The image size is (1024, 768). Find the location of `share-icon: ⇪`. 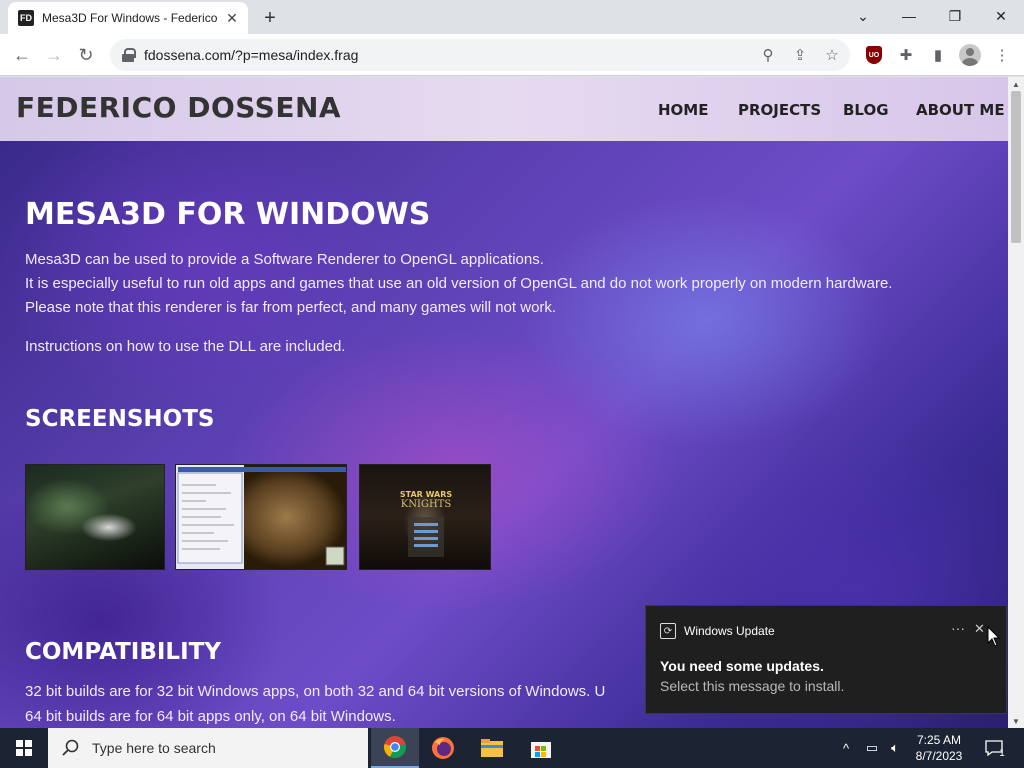

share-icon: ⇪ is located at coordinates (800, 55).